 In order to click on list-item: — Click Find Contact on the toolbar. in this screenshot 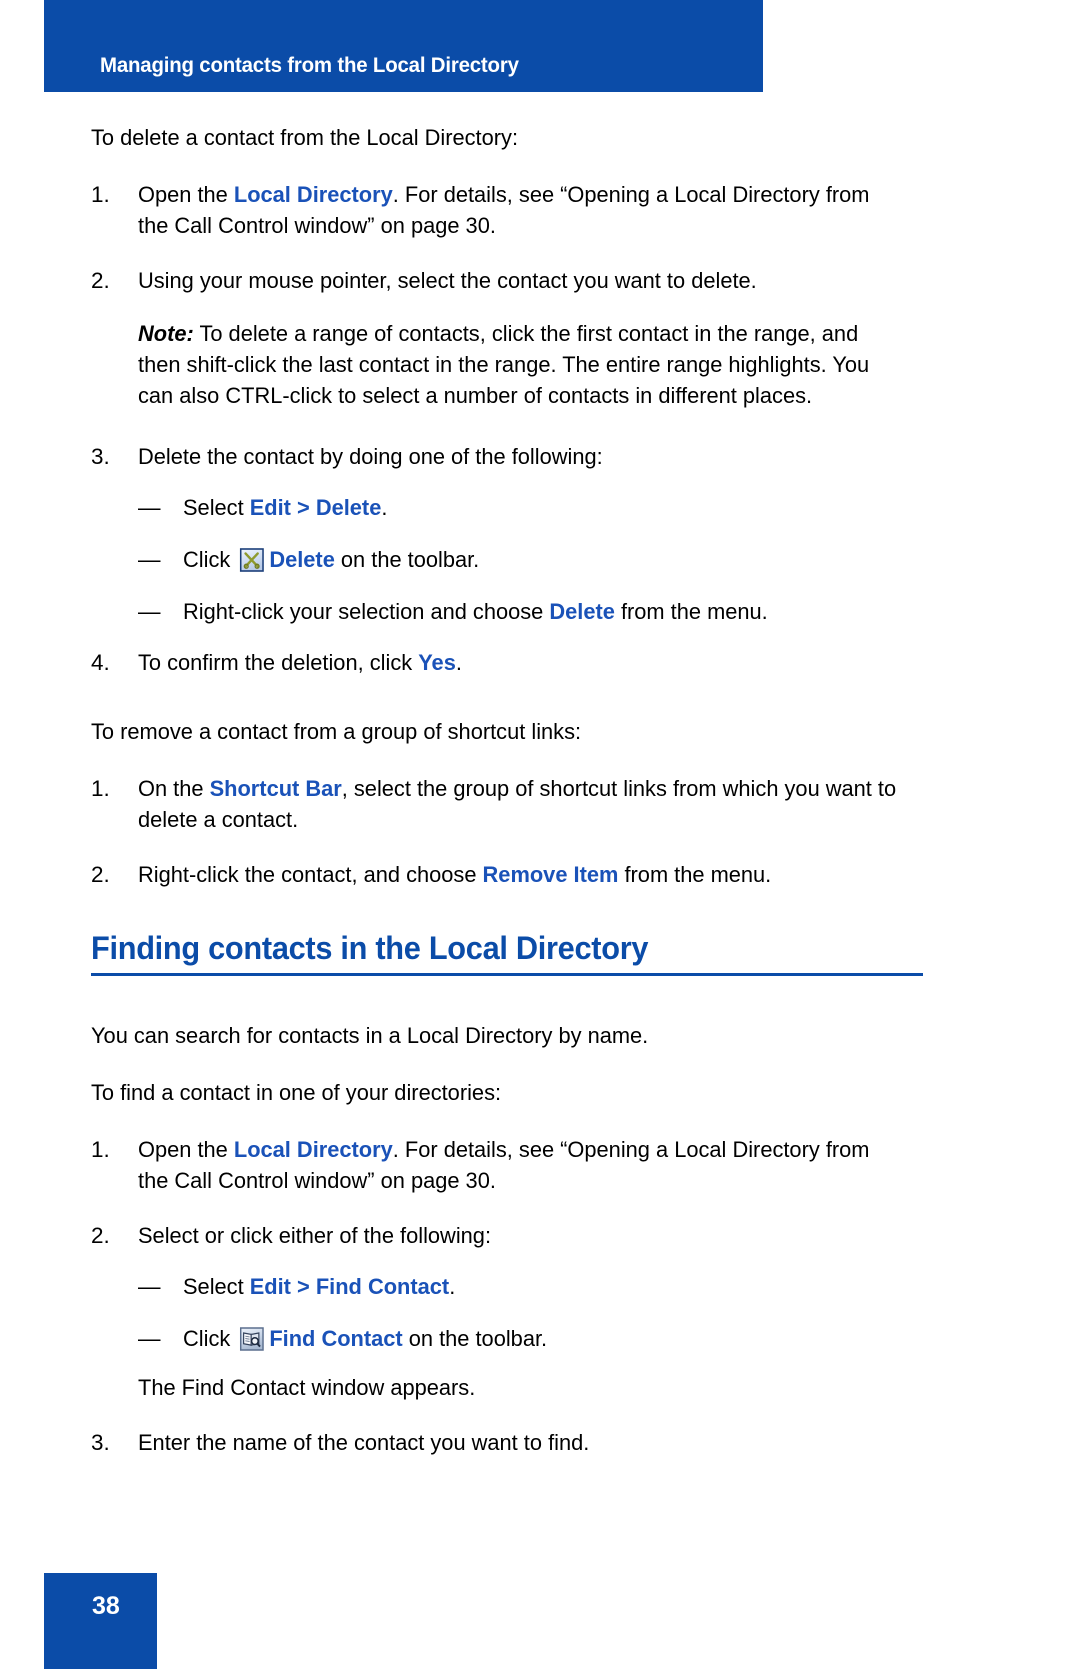, I will do `click(533, 1338)`.